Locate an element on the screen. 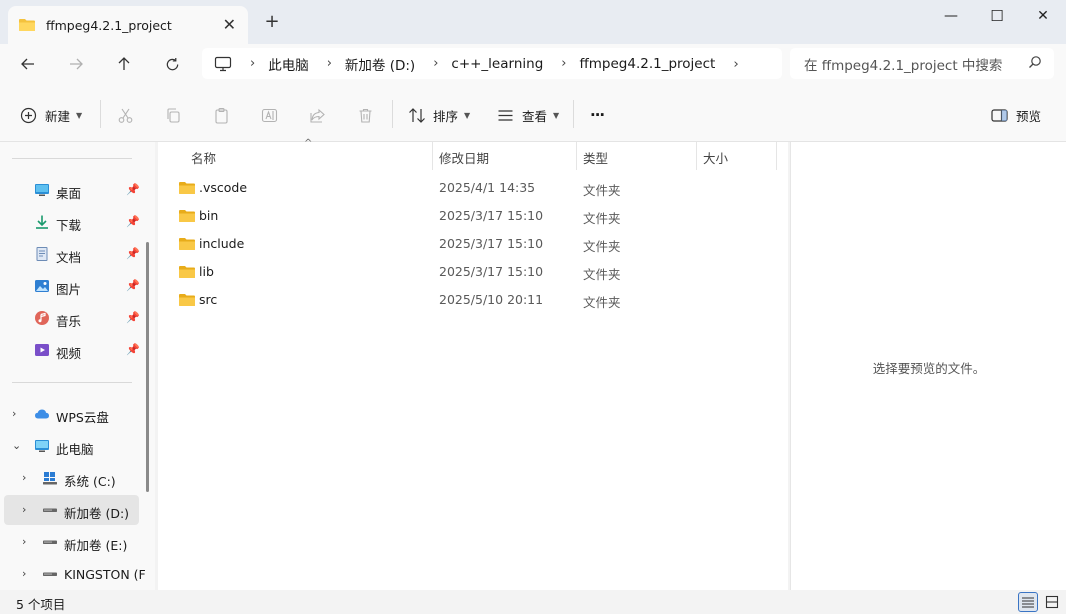 This screenshot has width=1066, height=614. sidebar-divider is located at coordinates (72, 382).